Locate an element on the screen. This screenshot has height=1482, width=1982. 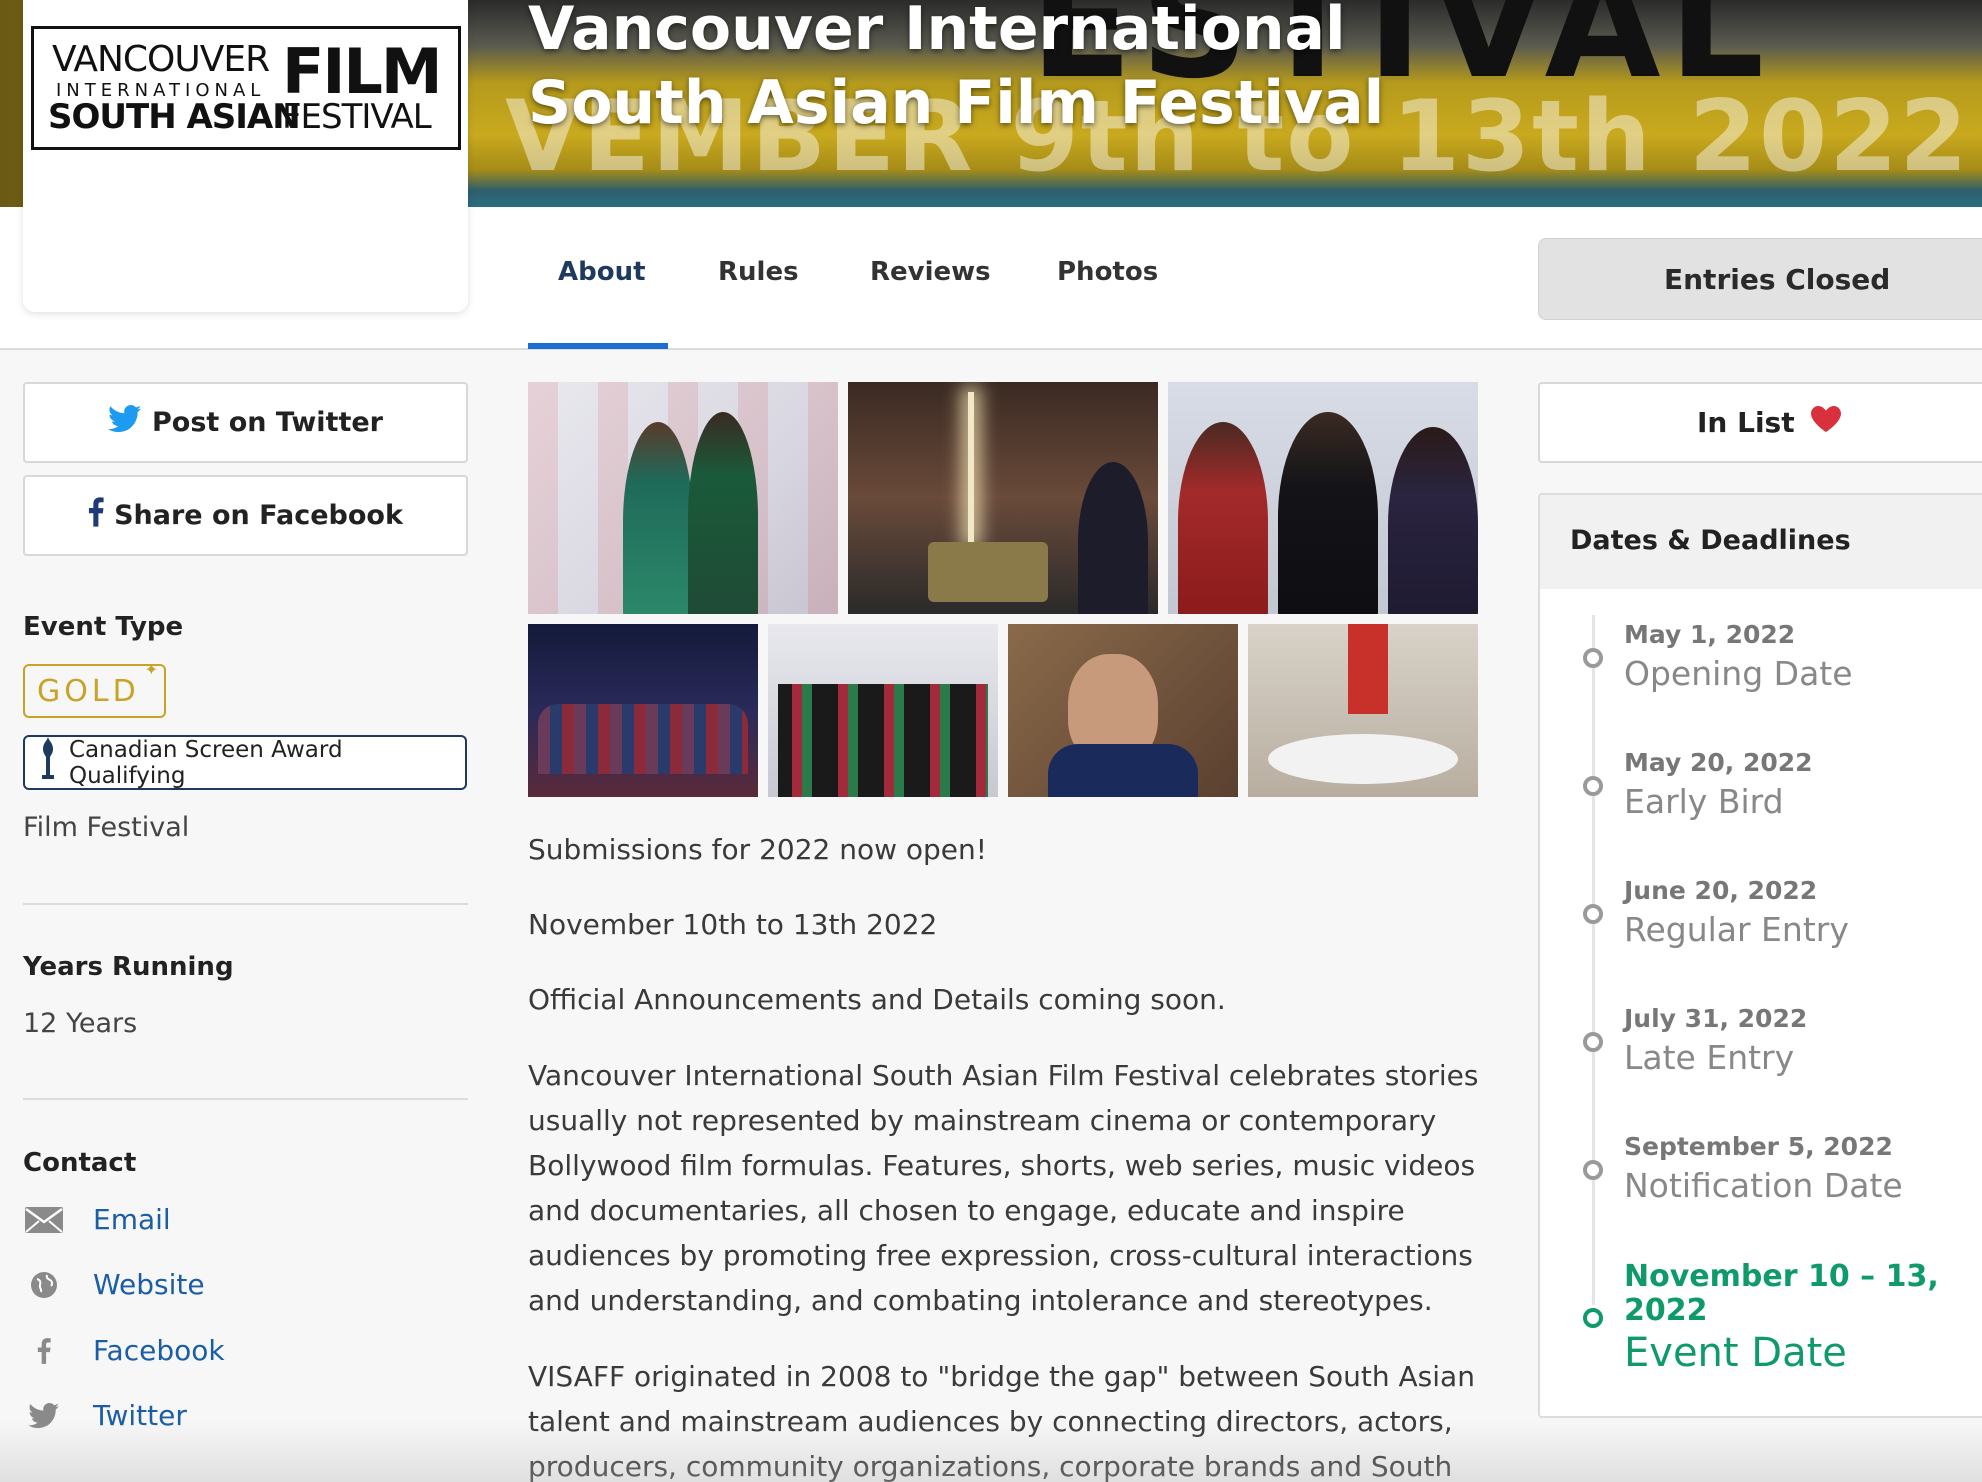
tab-reviews: Reviews is located at coordinates (930, 272).